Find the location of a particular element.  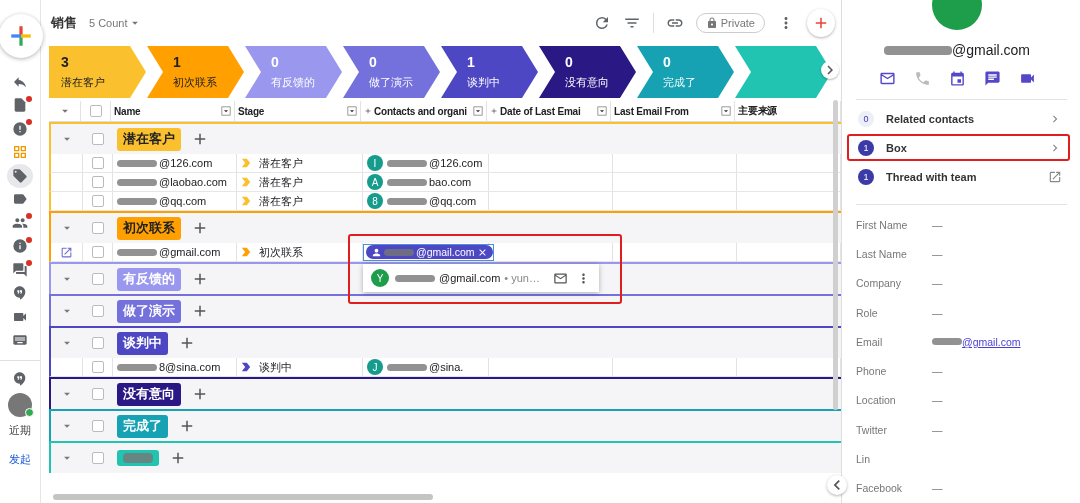

stage-count: 1 is located at coordinates (177, 62).